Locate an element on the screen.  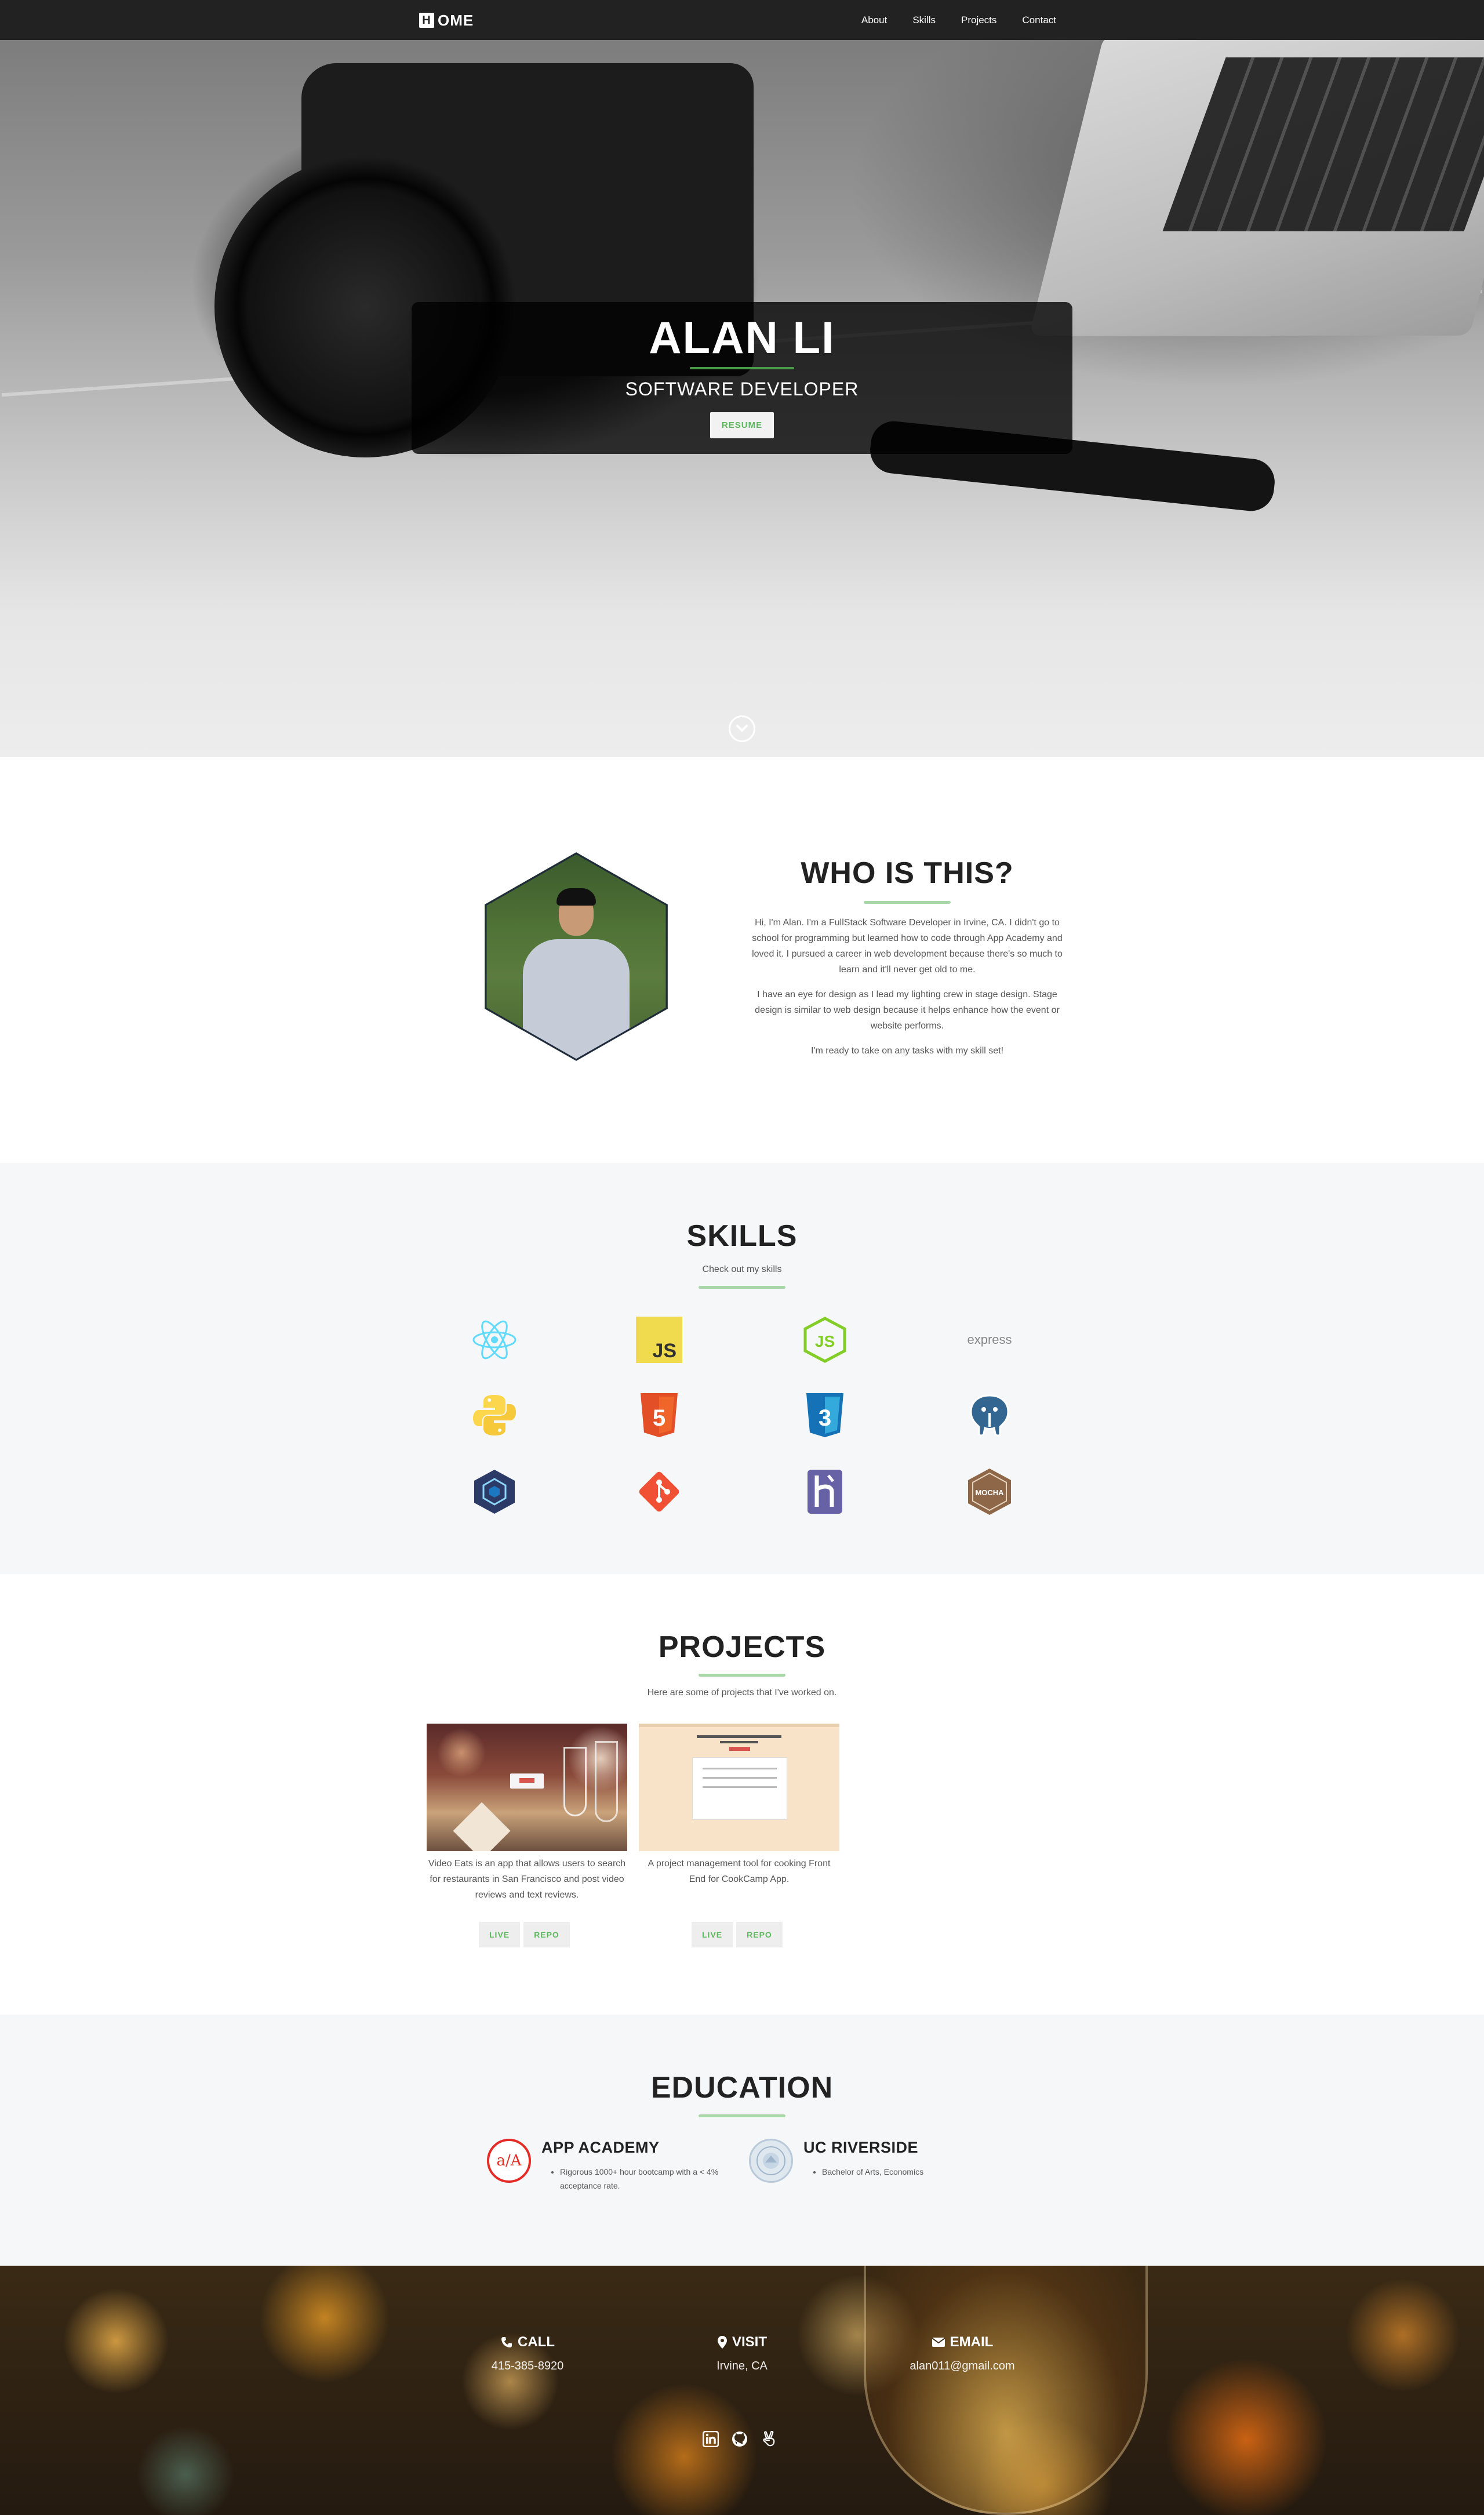
express-icon: express is located at coordinates (990, 1340).